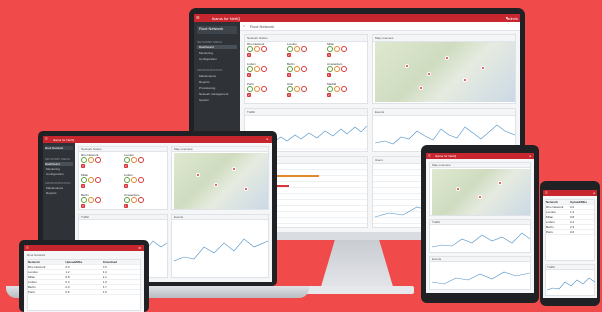 The width and height of the screenshot is (602, 312). Describe the element at coordinates (550, 222) in the screenshot. I see `table-cell: Lisbon` at that location.